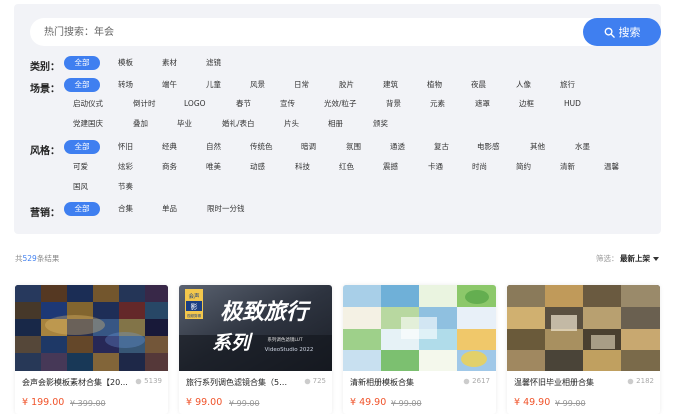  What do you see at coordinates (43, 402) in the screenshot?
I see `product-price: ¥ 199.00` at bounding box center [43, 402].